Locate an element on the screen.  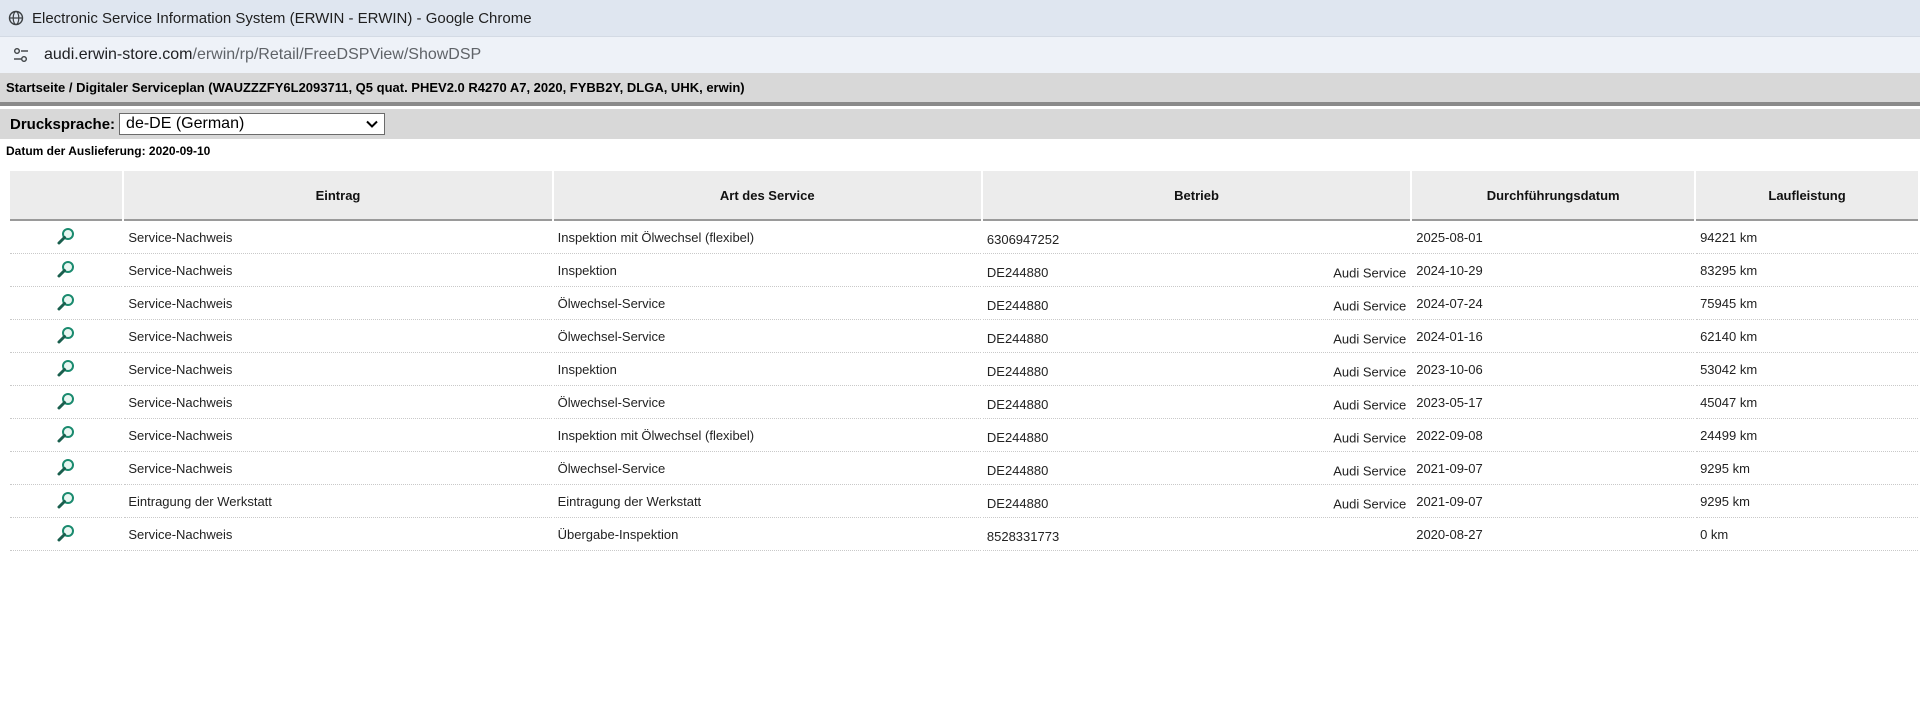
mileage-cell: 24499 km is located at coordinates (1807, 435).